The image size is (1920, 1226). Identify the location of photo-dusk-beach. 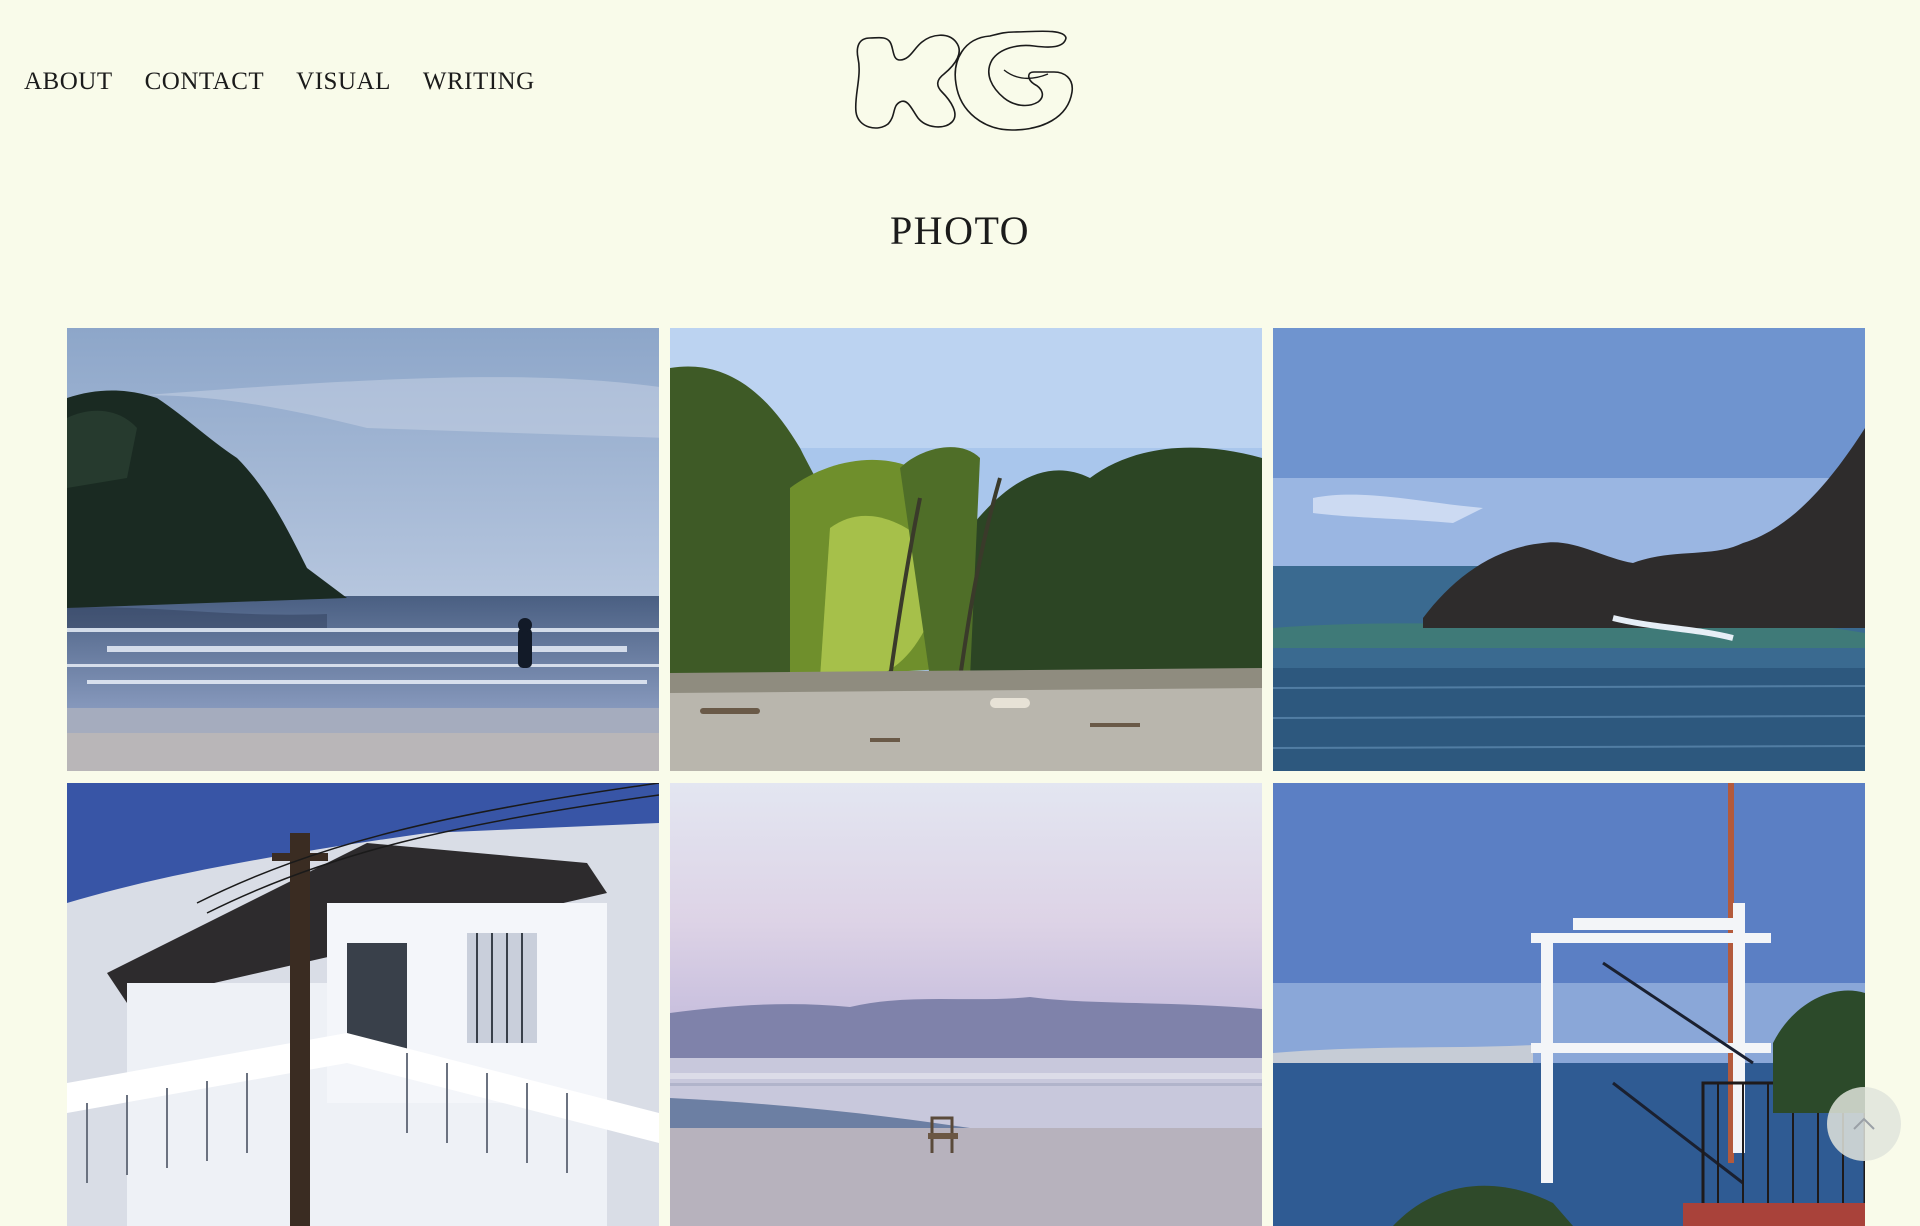
(966, 1004).